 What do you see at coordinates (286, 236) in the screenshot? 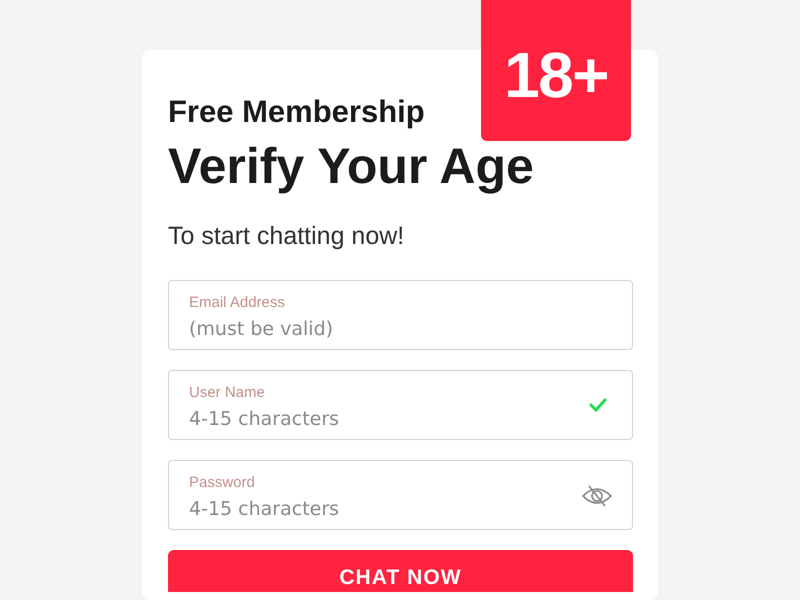
I see `tagline: To start chatting now!` at bounding box center [286, 236].